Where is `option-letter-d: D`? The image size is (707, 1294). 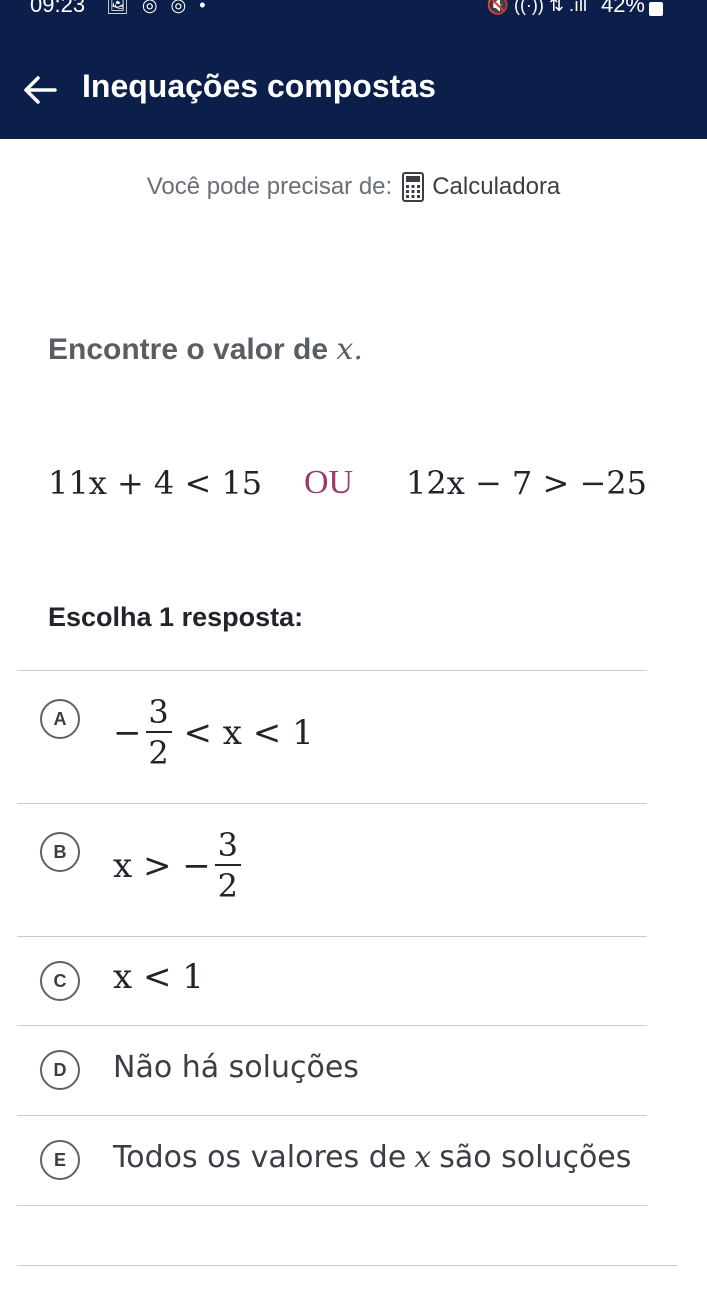 option-letter-d: D is located at coordinates (60, 1070).